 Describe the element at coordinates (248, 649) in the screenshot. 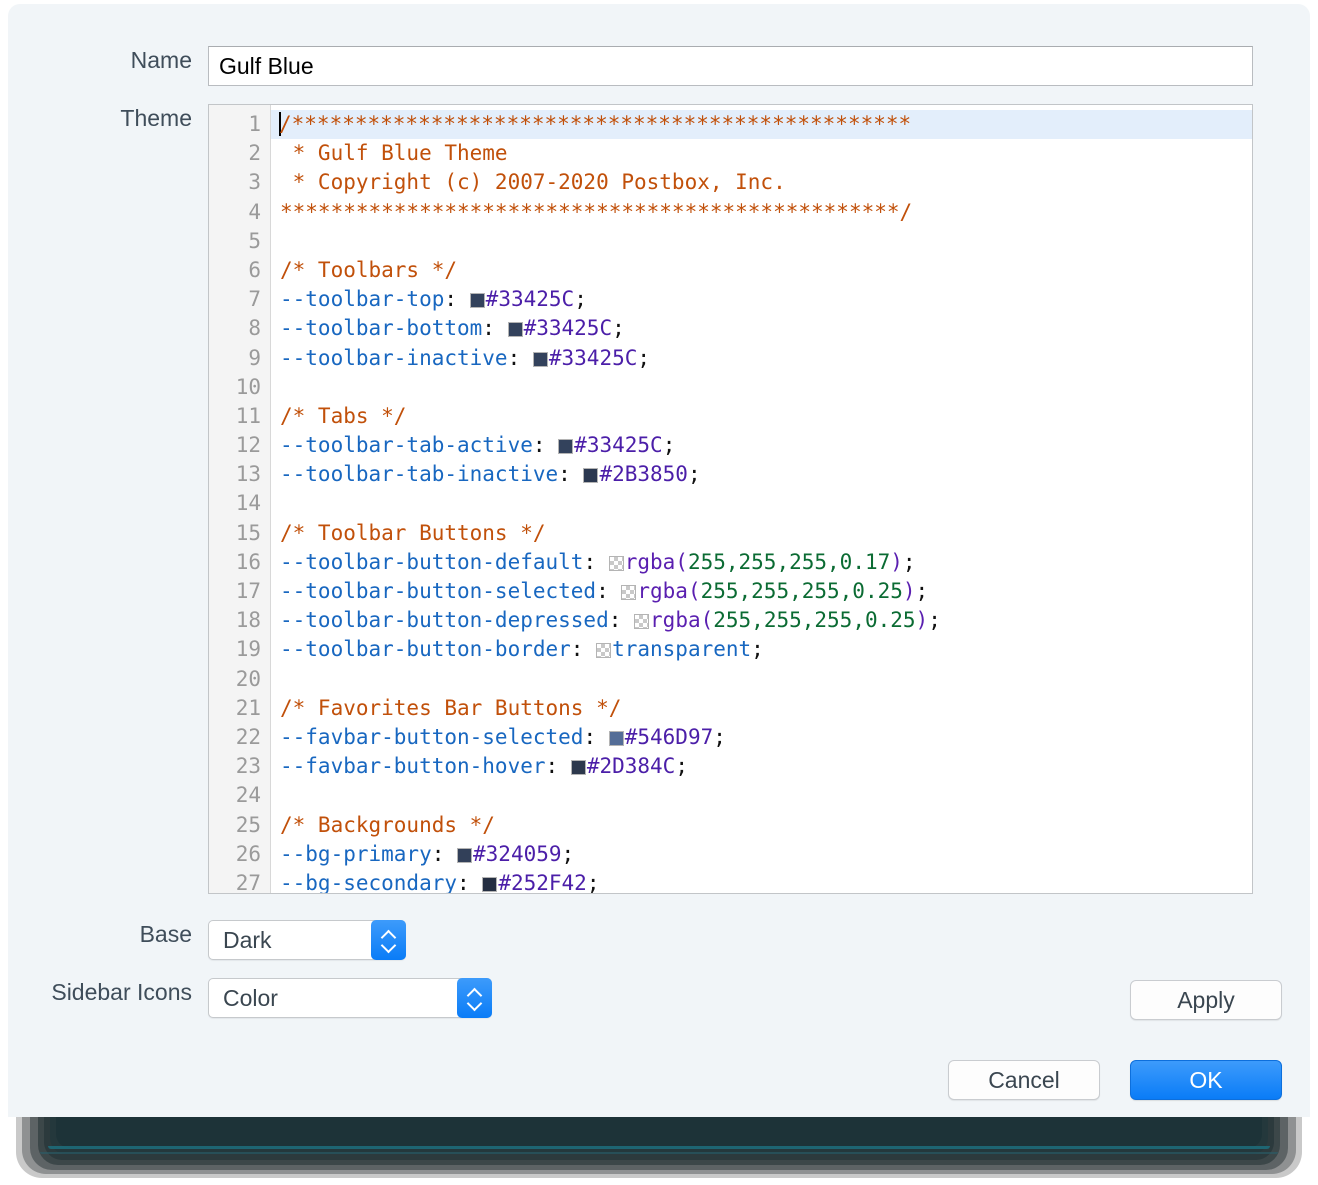

I see `line-number: 19` at that location.